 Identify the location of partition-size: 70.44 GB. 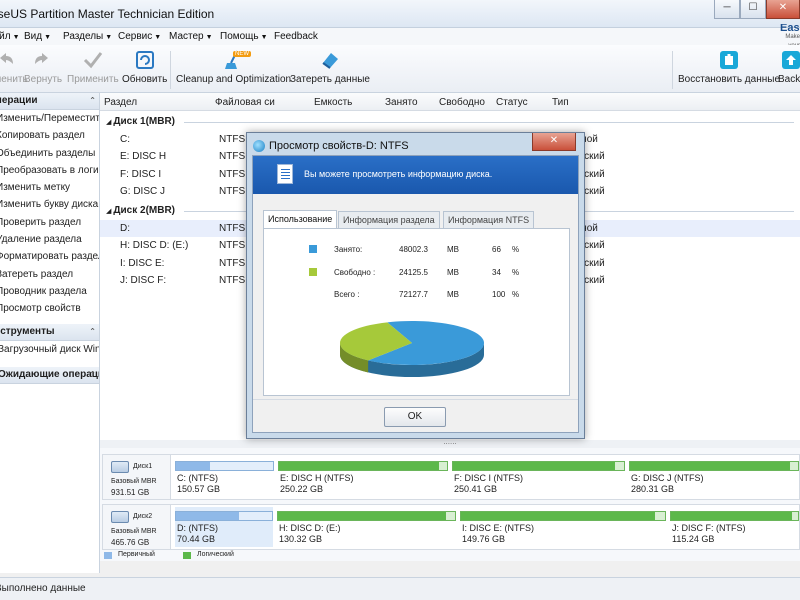
(196, 539).